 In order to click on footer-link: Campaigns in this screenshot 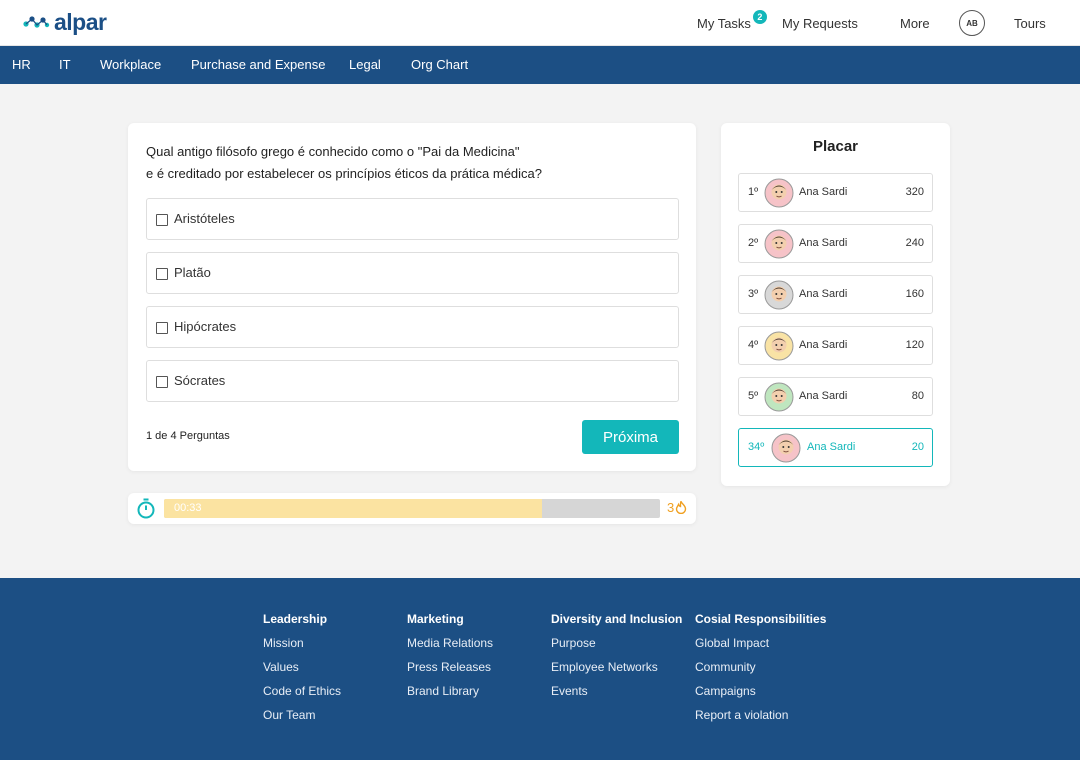, I will do `click(760, 691)`.